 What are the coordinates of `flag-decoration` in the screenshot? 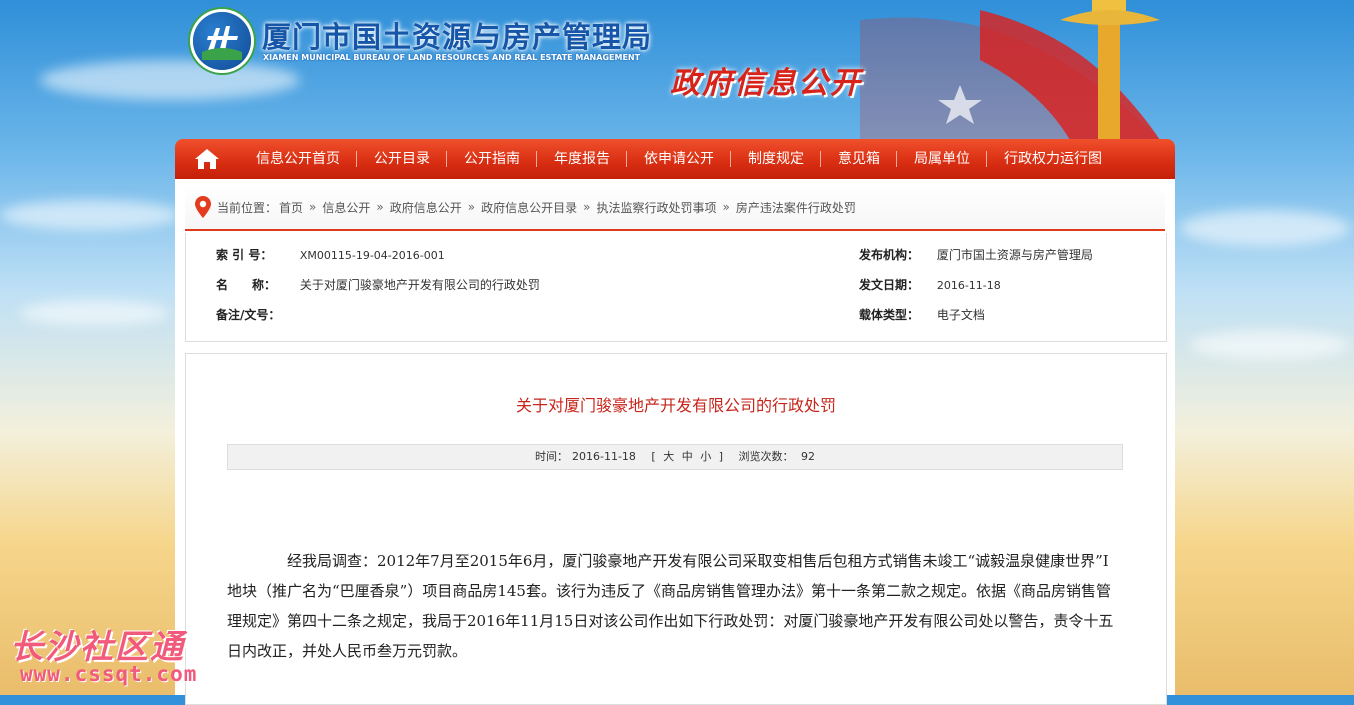 It's located at (1010, 70).